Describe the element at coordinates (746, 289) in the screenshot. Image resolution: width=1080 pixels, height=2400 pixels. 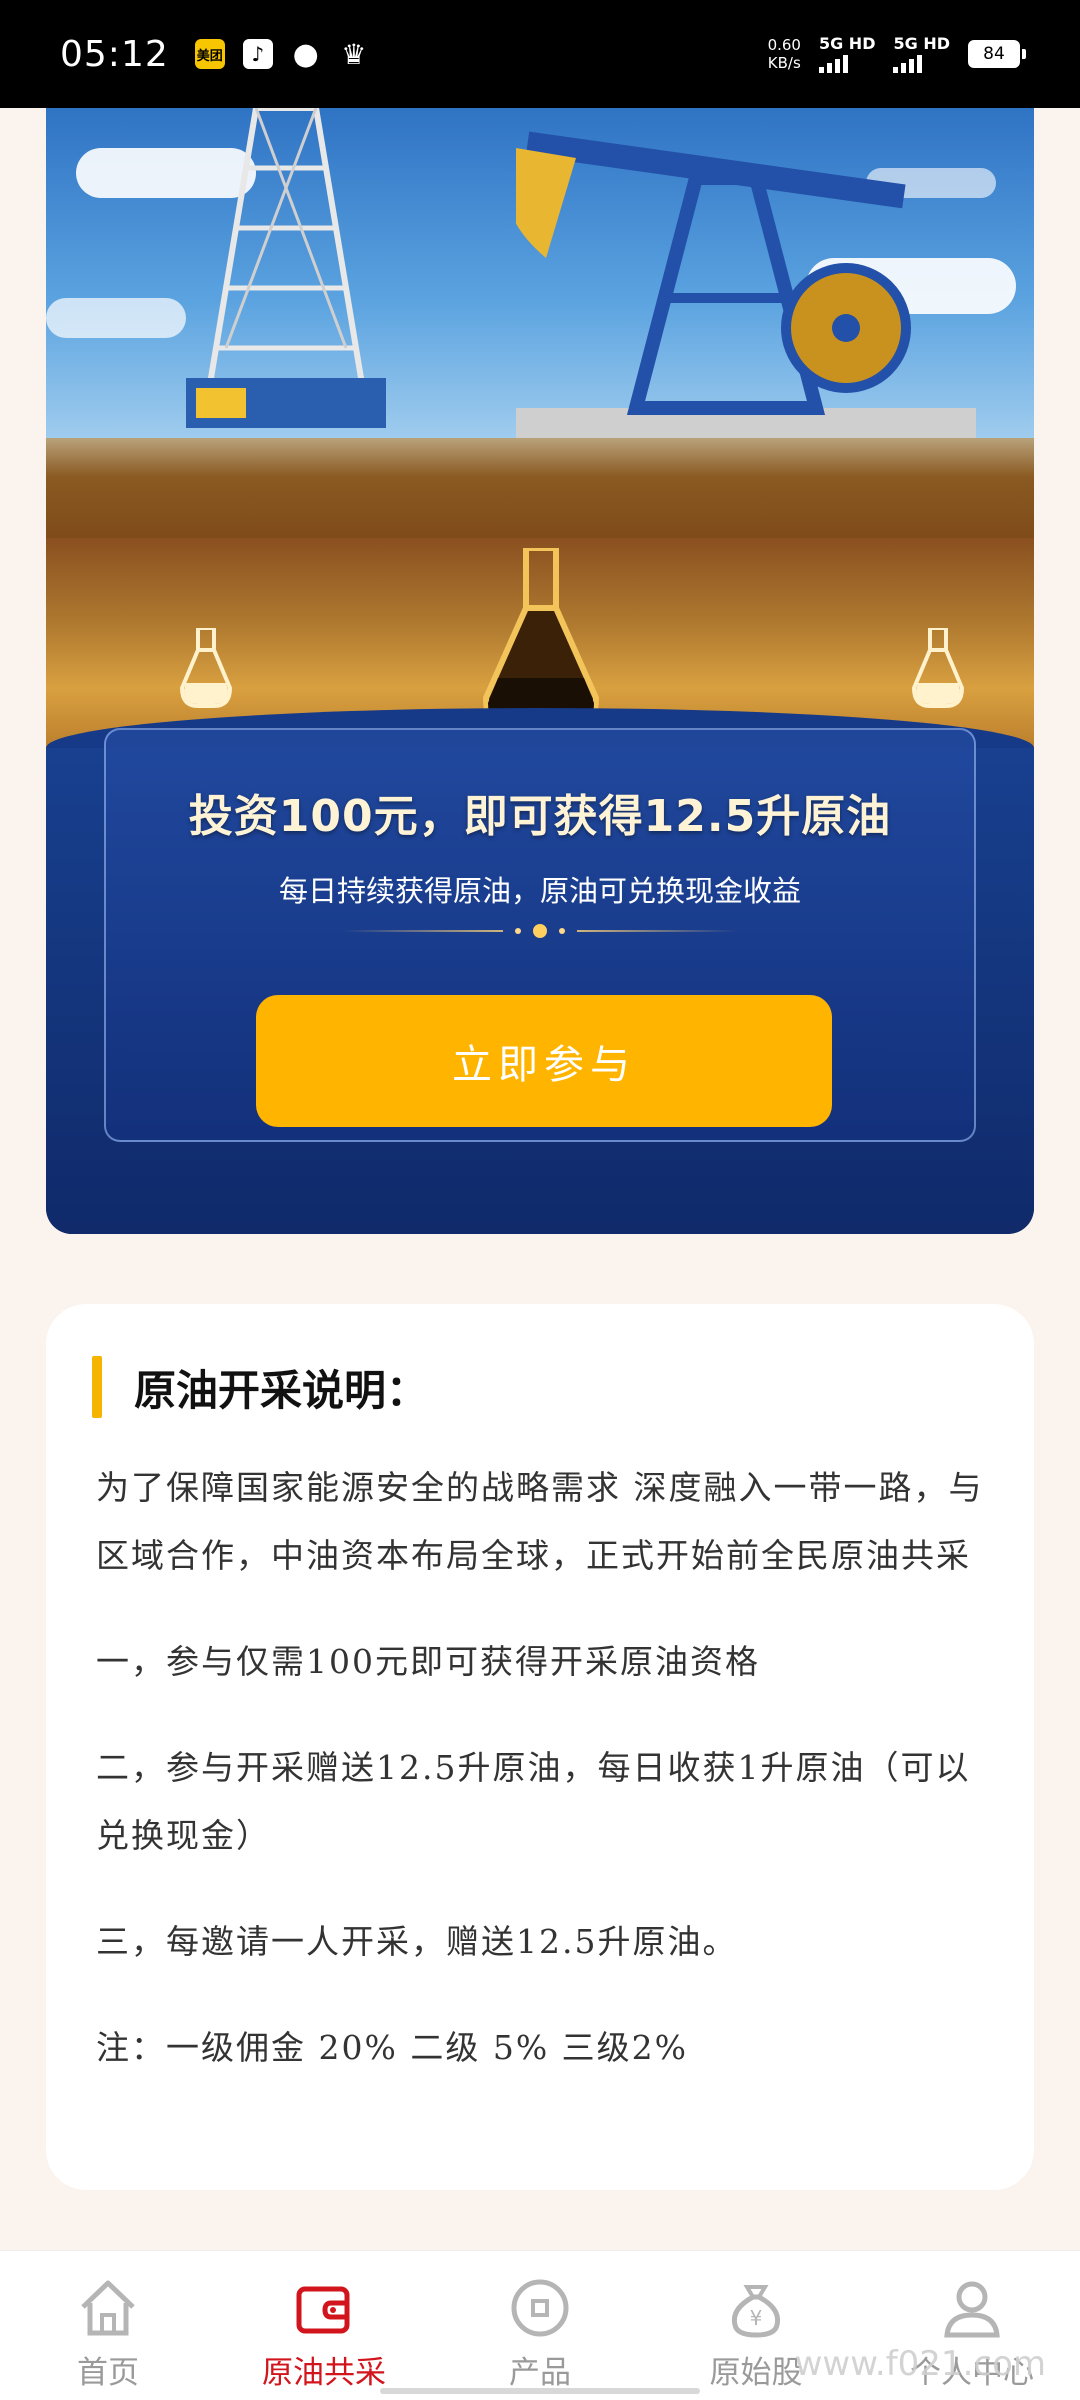
I see `pumpjack-illustration` at that location.